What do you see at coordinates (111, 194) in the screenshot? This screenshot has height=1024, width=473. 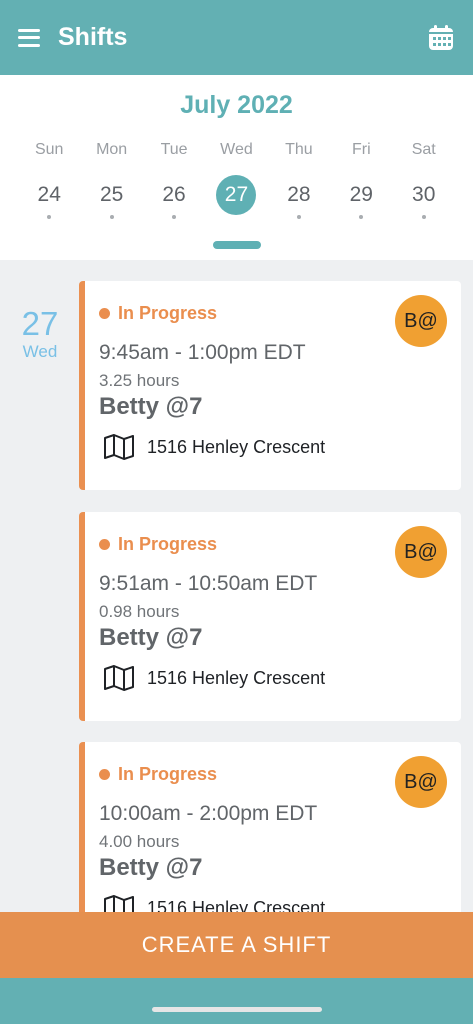 I see `day-number: 25` at bounding box center [111, 194].